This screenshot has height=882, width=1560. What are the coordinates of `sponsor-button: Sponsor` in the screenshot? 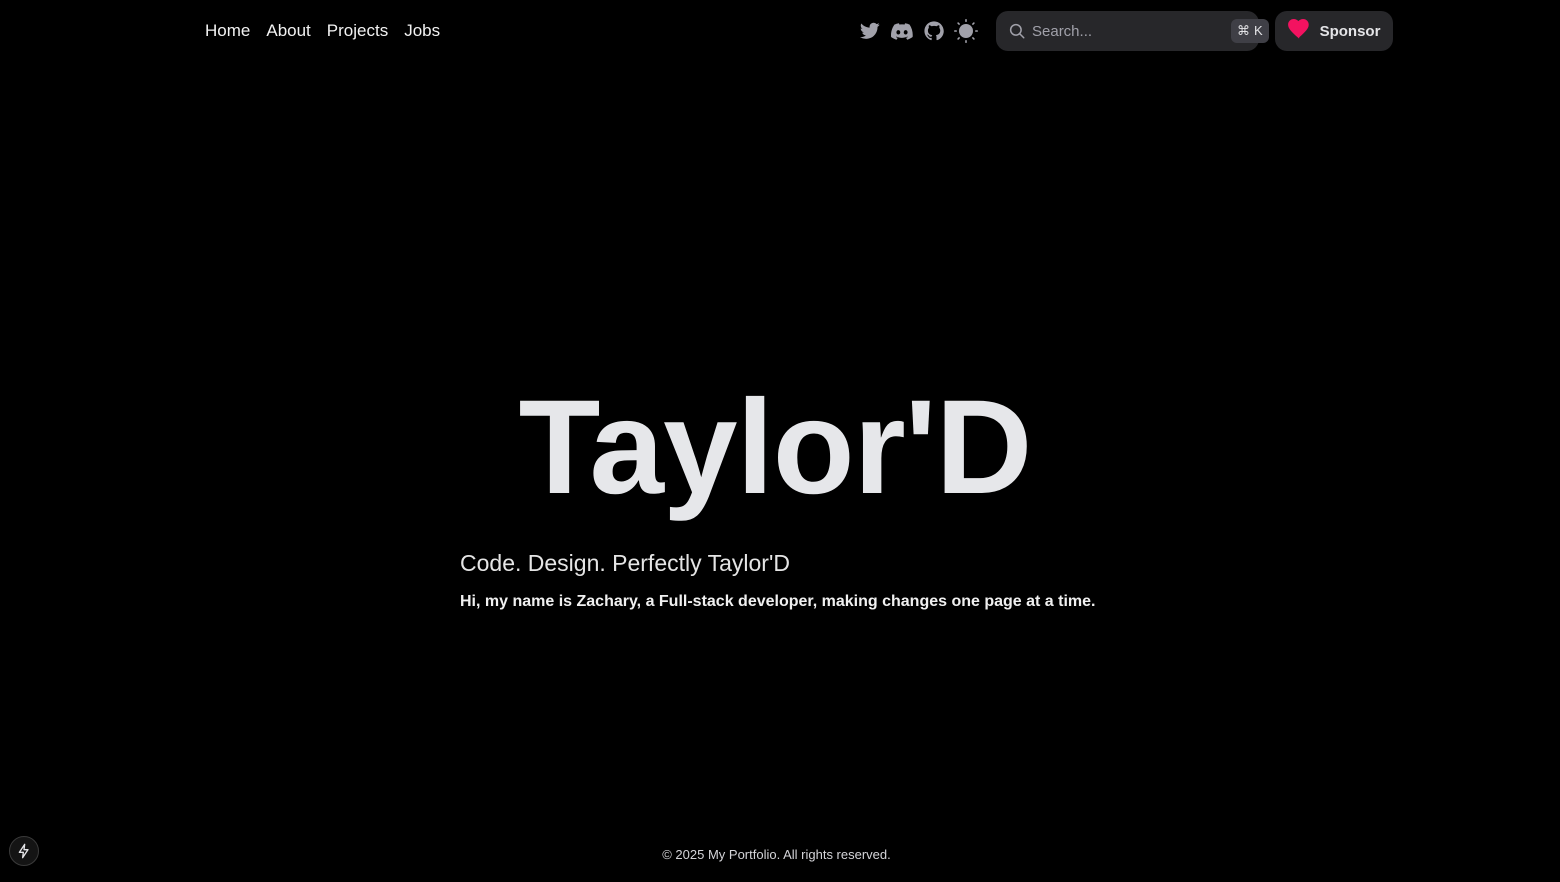 It's located at (1334, 31).